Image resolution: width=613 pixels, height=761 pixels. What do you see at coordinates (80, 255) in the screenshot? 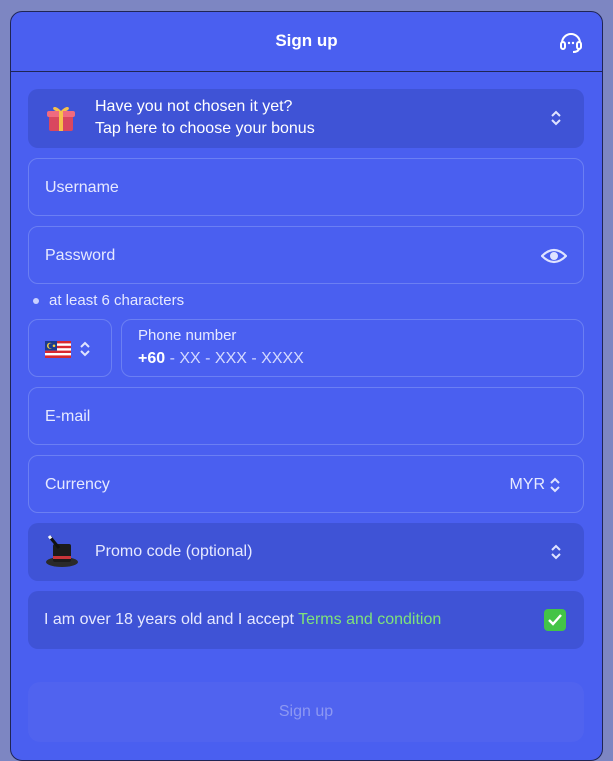
I see `password-placeholder: Password` at bounding box center [80, 255].